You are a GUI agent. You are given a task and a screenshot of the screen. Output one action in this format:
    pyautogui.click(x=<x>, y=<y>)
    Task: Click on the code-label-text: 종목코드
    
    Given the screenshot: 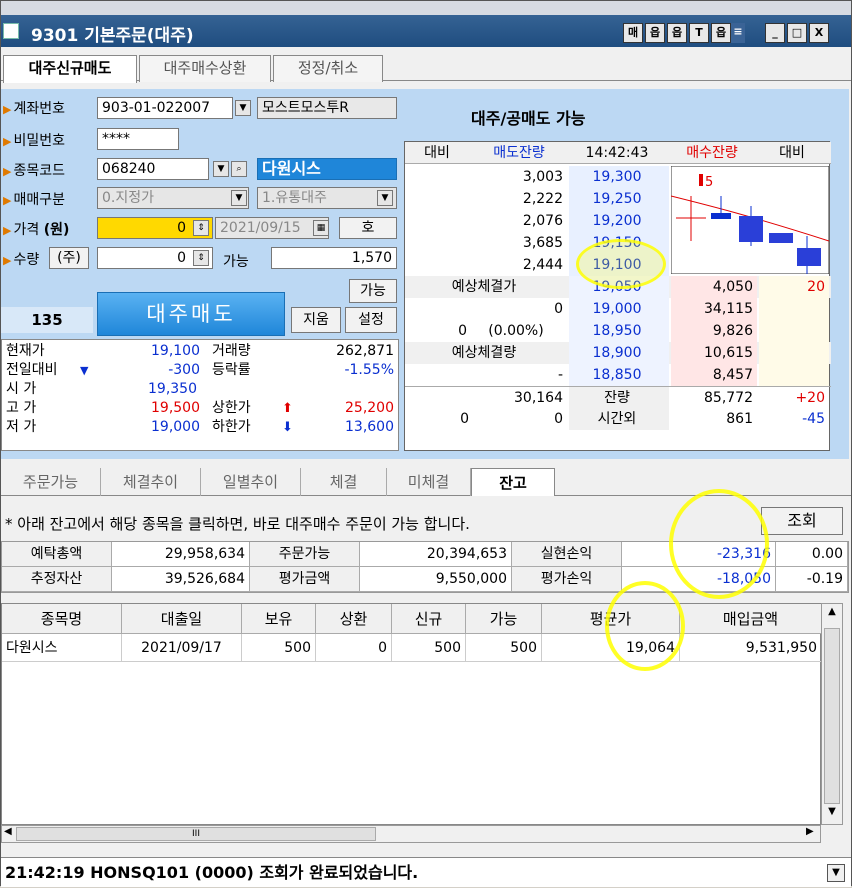 What is the action you would take?
    pyautogui.click(x=39, y=171)
    